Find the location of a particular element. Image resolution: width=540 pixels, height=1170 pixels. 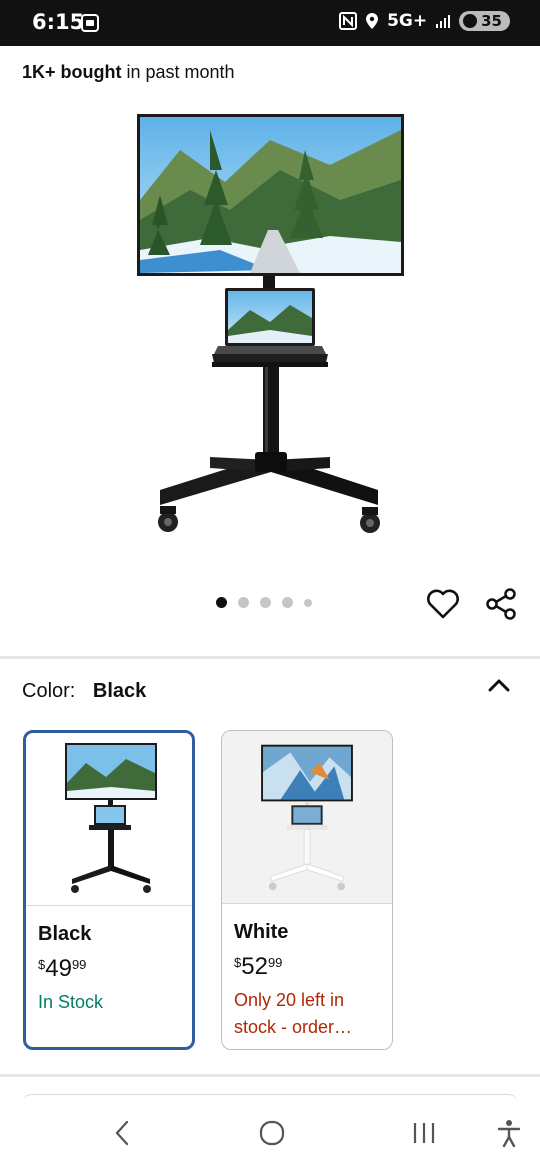

nfc-icon is located at coordinates (348, 21).